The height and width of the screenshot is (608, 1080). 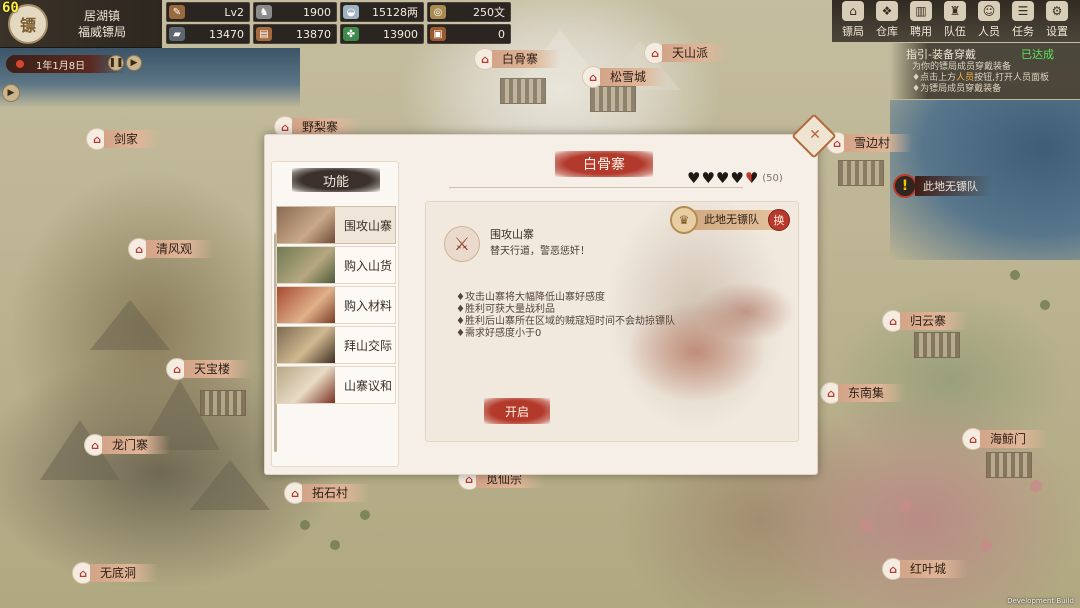 I want to click on resource-item: ◒ 15128两, so click(x=382, y=12).